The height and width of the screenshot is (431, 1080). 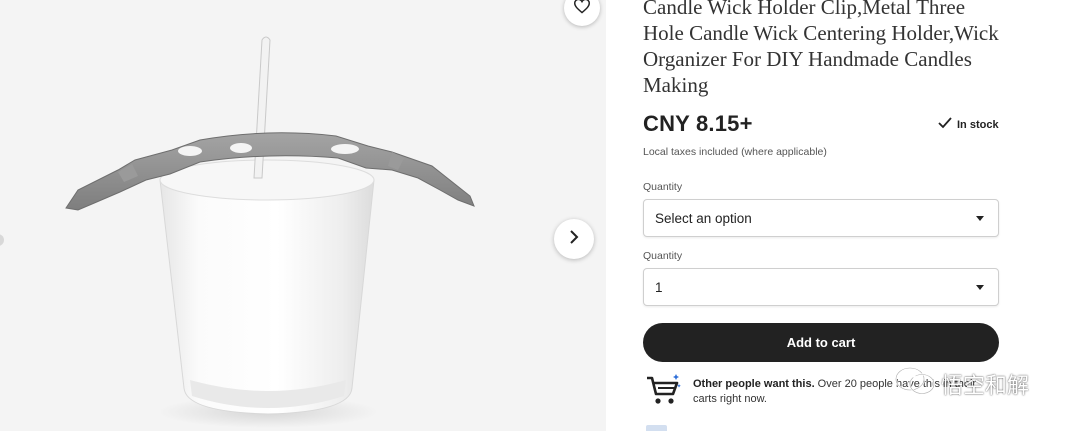 I want to click on stock-status: In stock, so click(x=968, y=124).